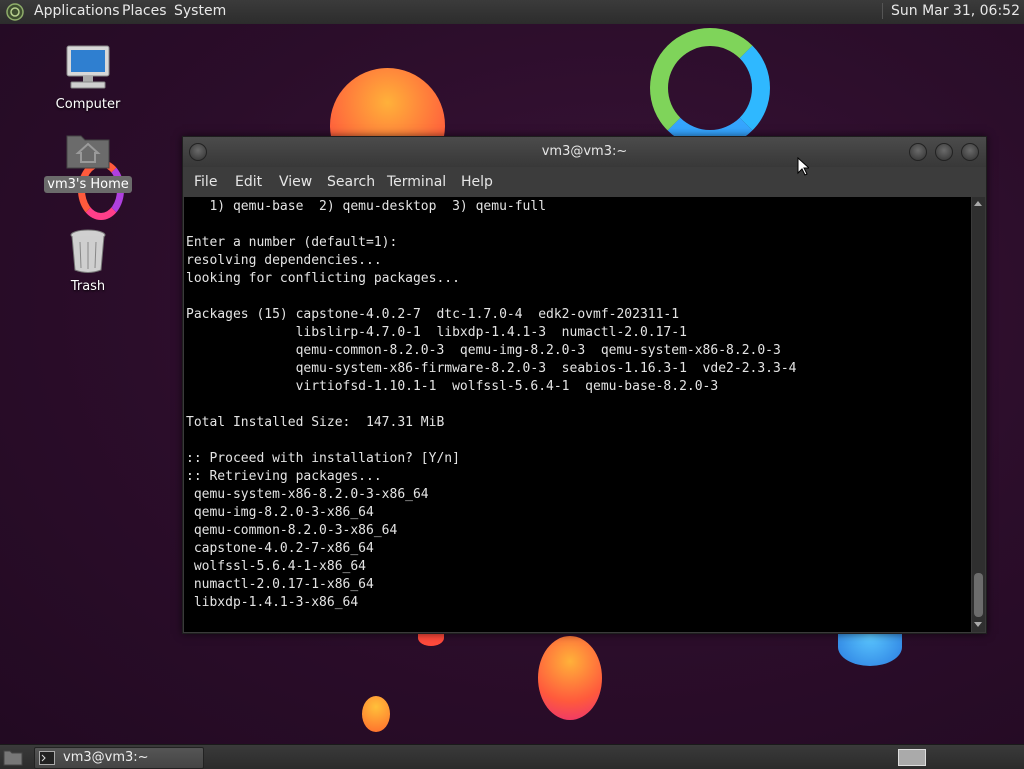  I want to click on wallpaper-small-blob, so click(376, 714).